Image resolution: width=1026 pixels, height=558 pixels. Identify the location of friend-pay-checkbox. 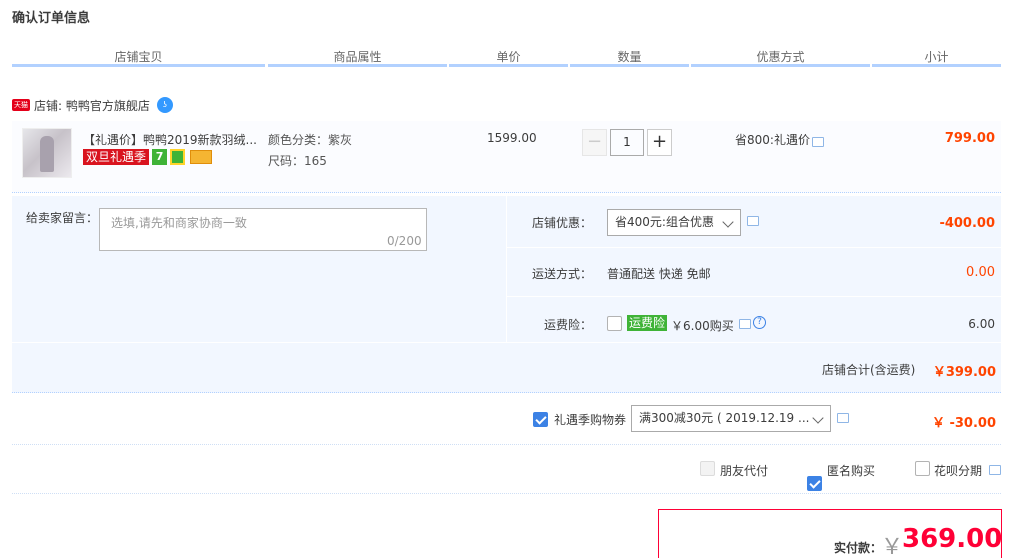
(707, 468).